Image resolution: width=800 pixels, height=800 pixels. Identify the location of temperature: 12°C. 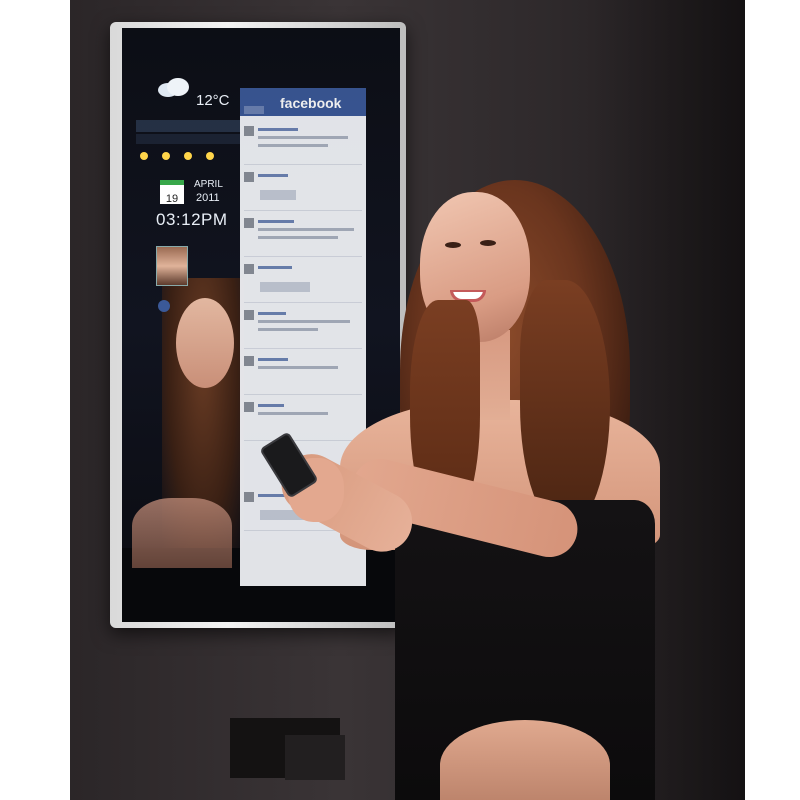
(213, 100).